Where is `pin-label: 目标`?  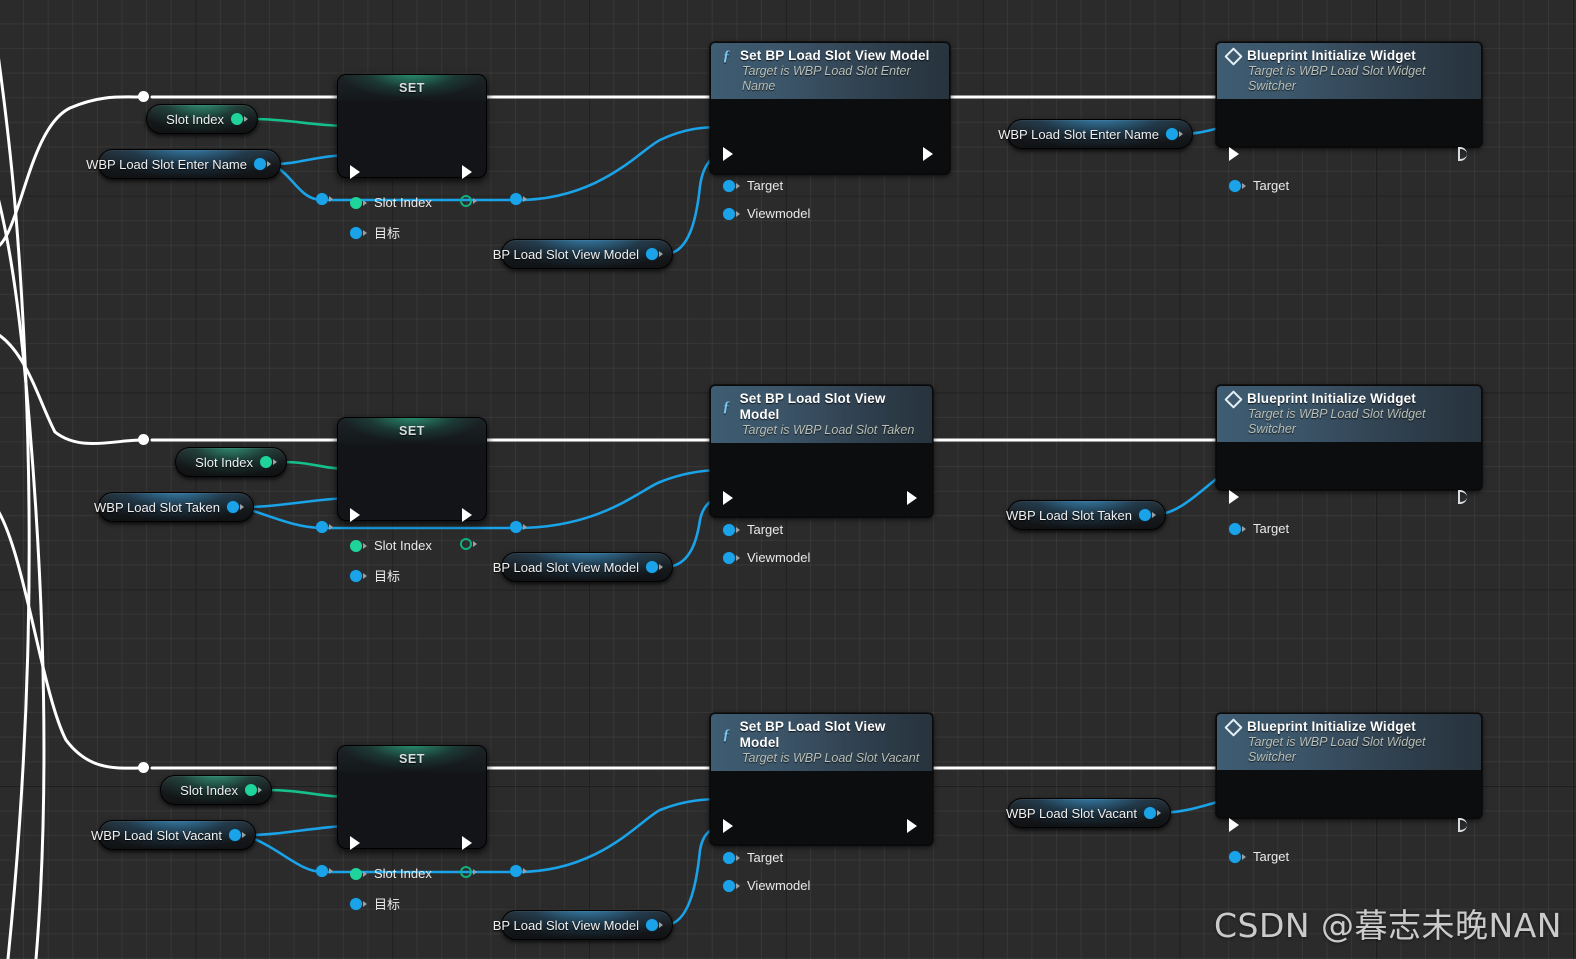
pin-label: 目标 is located at coordinates (387, 905).